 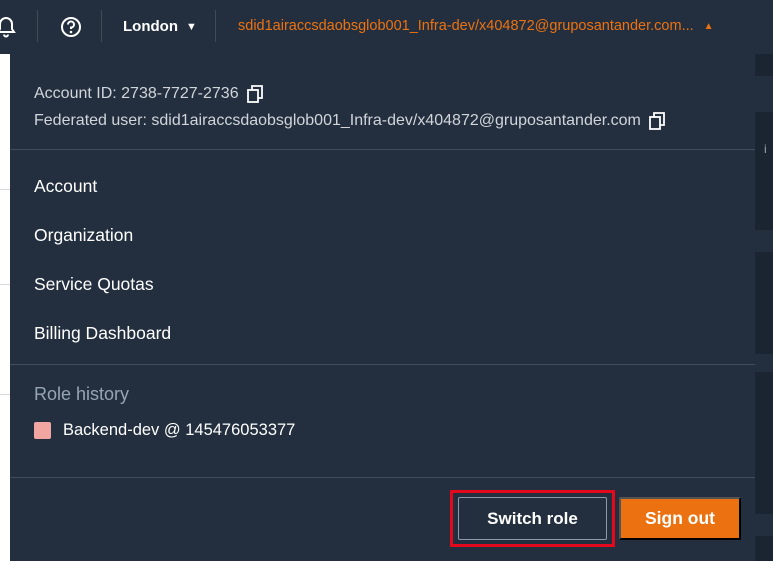 I want to click on account-id-row: Account ID: 2738-7727-2736, so click(x=349, y=93).